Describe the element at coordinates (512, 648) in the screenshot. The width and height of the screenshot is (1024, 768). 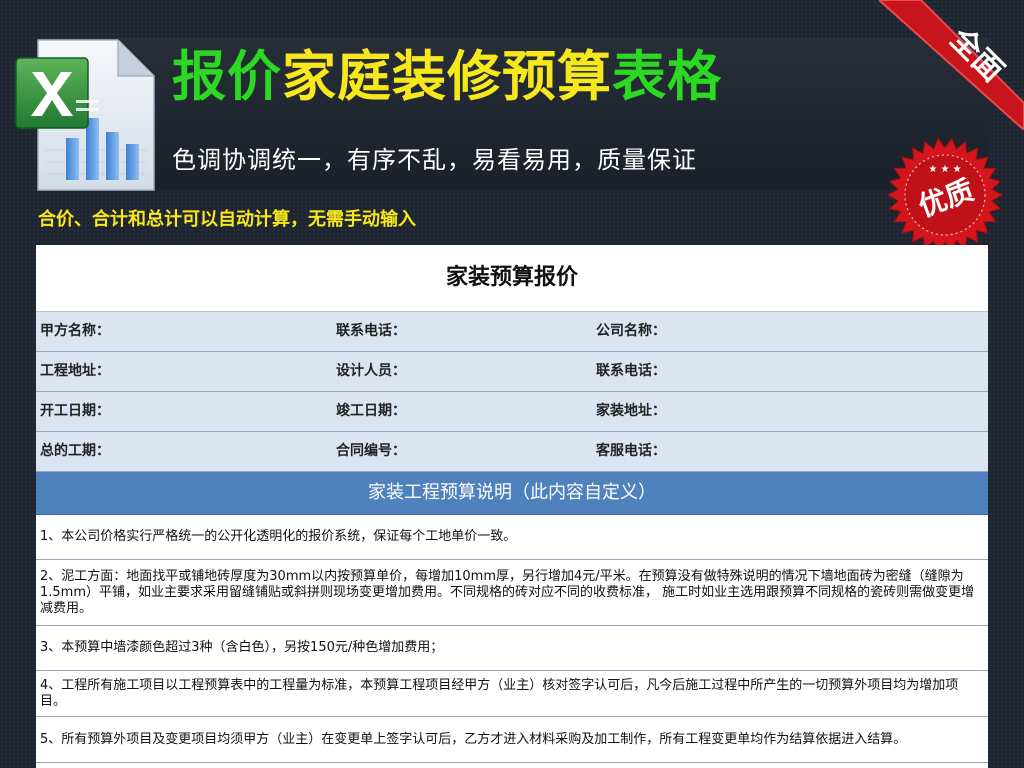
I see `note-row: 3、本预算中墙漆颜色超过3种（含白色），另按150元/种色增加费用；` at that location.